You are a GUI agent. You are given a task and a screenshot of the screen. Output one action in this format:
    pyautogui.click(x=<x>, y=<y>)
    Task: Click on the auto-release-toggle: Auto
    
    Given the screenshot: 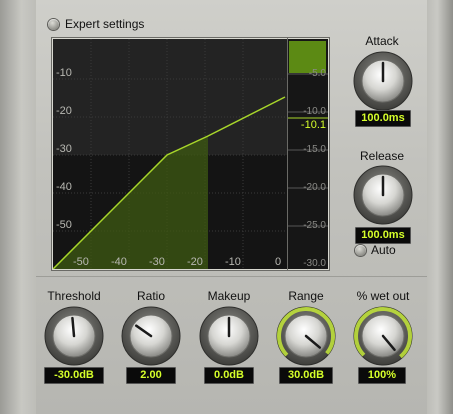 What is the action you would take?
    pyautogui.click(x=375, y=250)
    